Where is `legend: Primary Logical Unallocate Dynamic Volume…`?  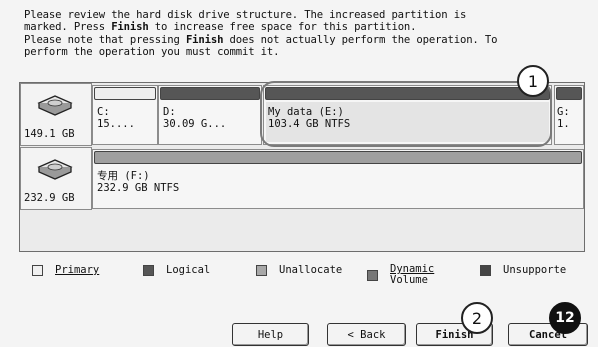 legend: Primary Logical Unallocate Dynamic Volume… is located at coordinates (312, 277).